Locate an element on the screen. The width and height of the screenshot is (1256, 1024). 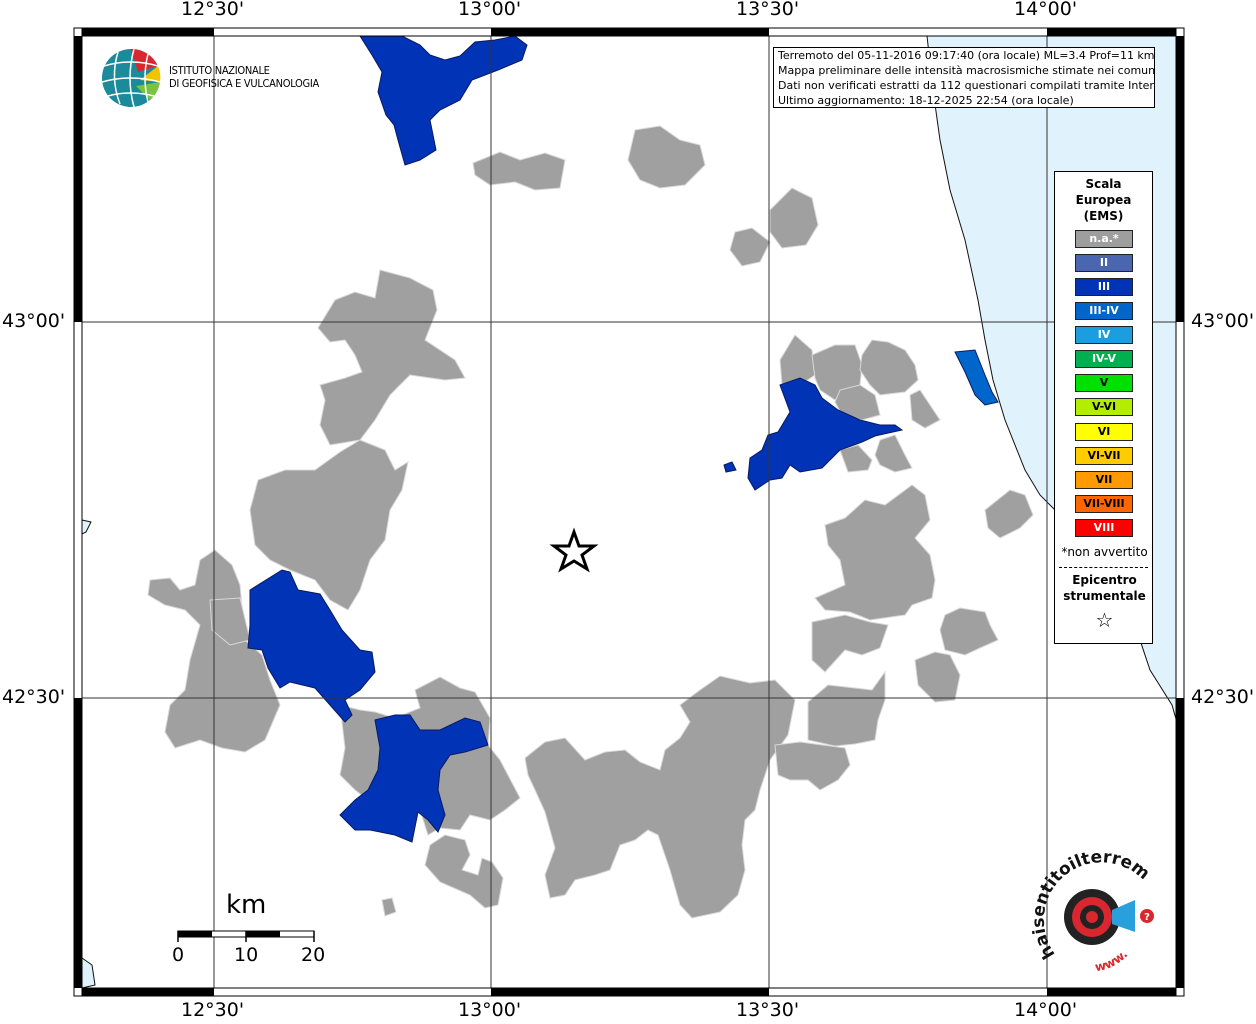
legend-title-line-2: Europea is located at coordinates (1103, 200).